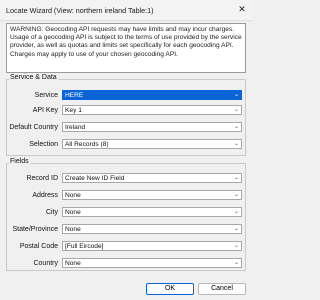 Image resolution: width=320 pixels, height=300 pixels. Describe the element at coordinates (73, 110) in the screenshot. I see `api-key-value: Key 1` at that location.